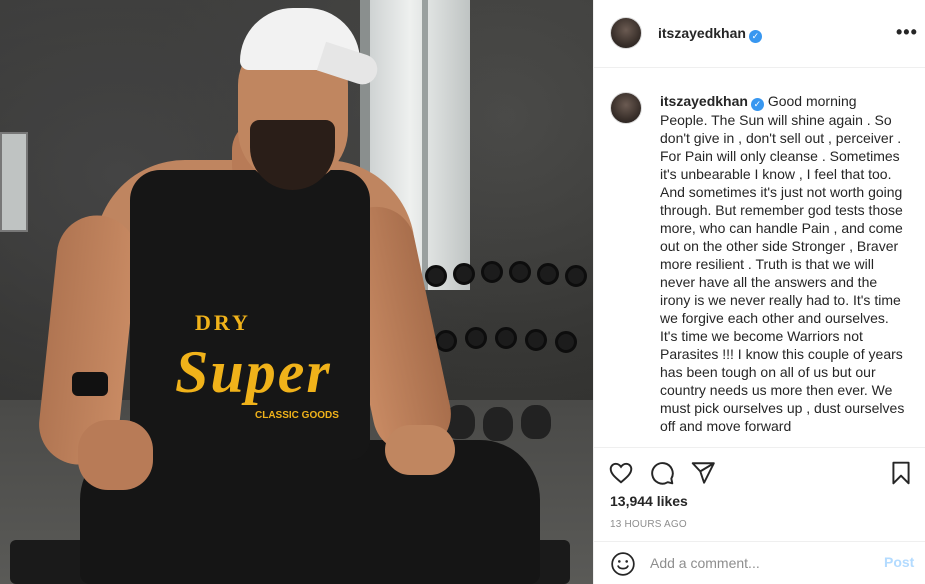  I want to click on wall-frame, so click(14, 182).